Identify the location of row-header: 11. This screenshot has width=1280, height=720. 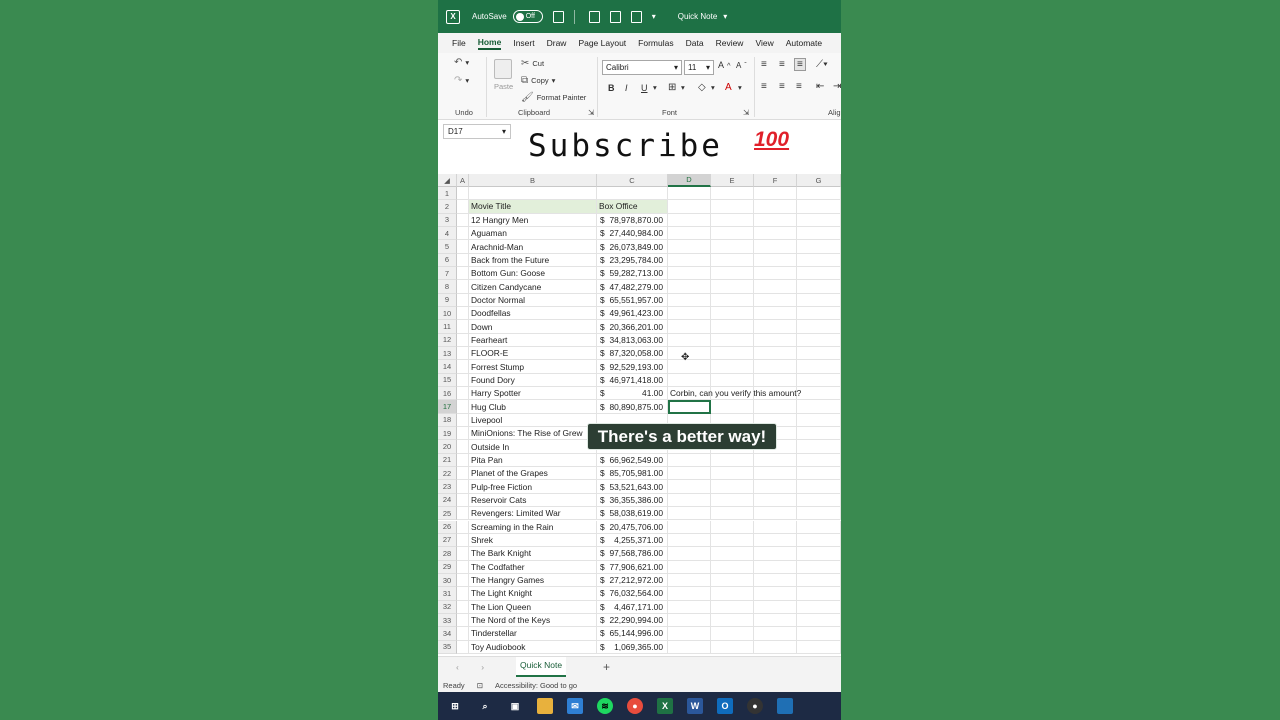
(447, 327).